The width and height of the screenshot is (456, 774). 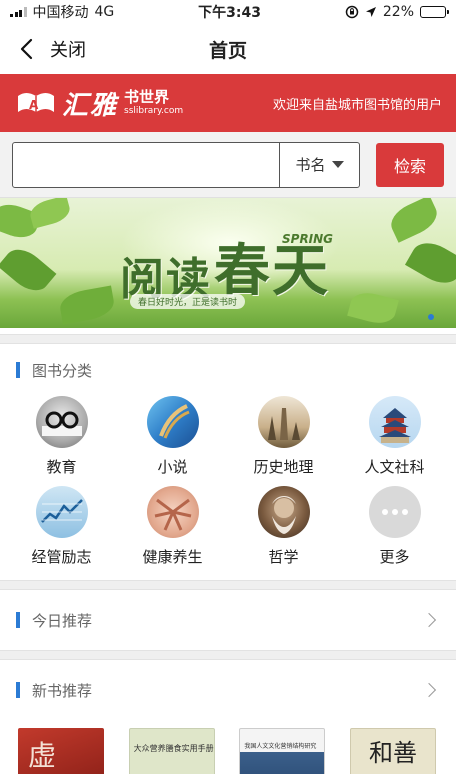 I want to click on logo-sub-cn: 书世界, so click(x=147, y=97).